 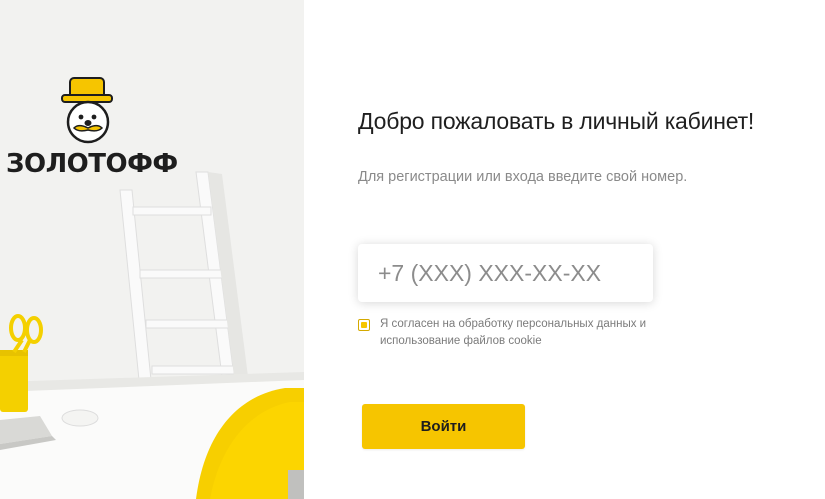 What do you see at coordinates (443, 426) in the screenshot?
I see `login-button: Войти` at bounding box center [443, 426].